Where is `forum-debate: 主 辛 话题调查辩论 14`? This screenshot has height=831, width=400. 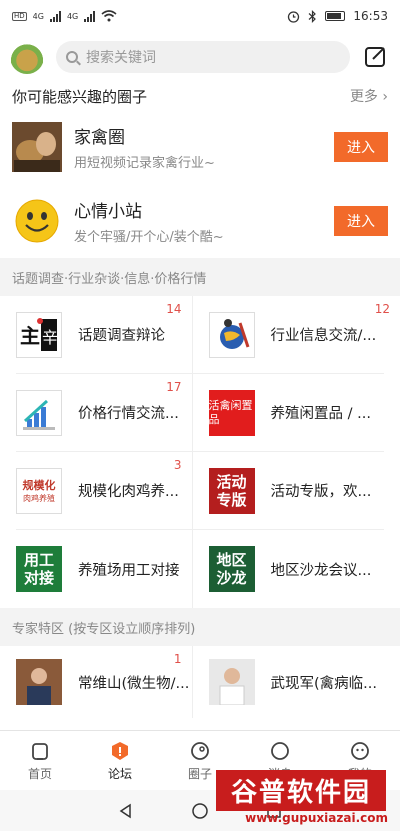 forum-debate: 主 辛 话题调查辩论 14 is located at coordinates (104, 334).